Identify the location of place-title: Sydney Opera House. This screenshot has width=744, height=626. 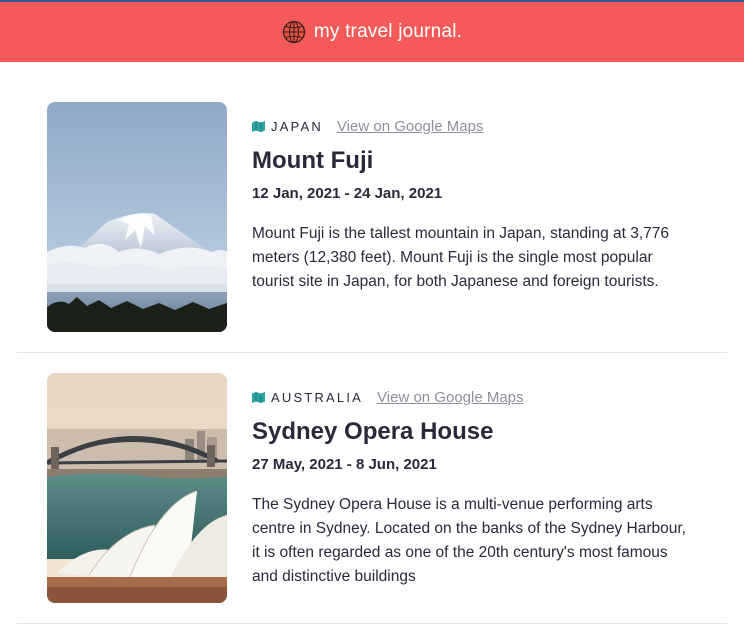
(373, 431).